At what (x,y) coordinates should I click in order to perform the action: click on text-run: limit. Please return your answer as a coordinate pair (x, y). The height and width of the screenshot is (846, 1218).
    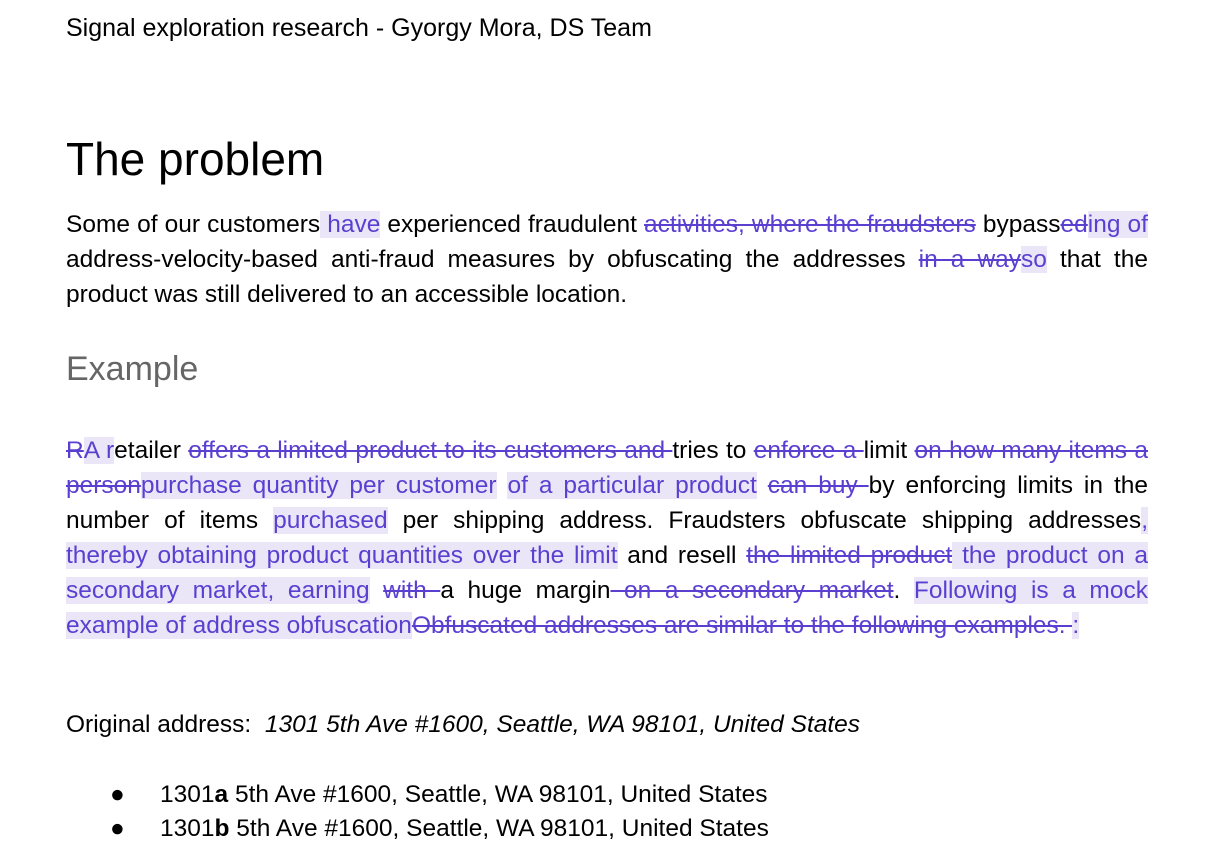
    Looking at the image, I should click on (889, 450).